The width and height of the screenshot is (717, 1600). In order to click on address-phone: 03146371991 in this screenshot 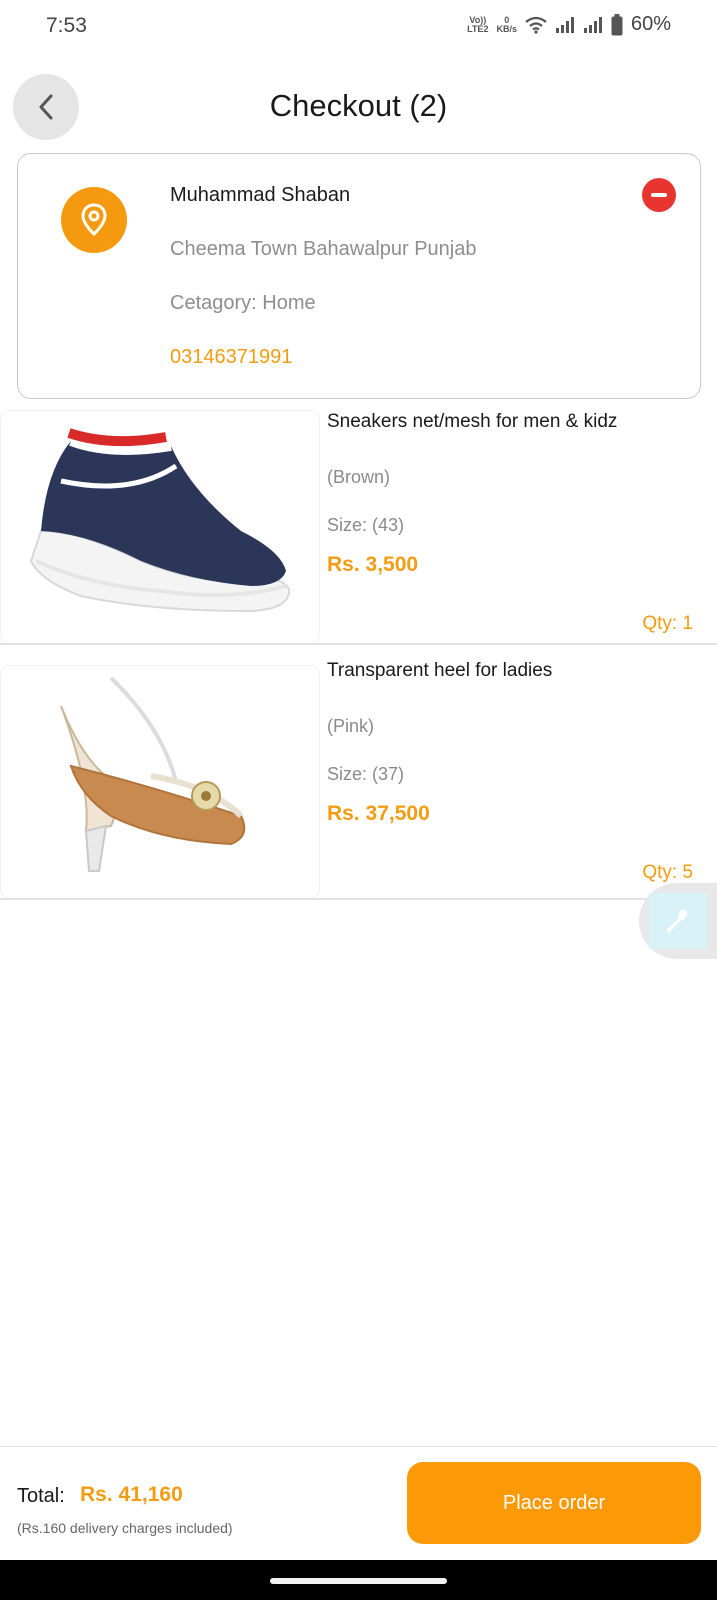, I will do `click(231, 357)`.